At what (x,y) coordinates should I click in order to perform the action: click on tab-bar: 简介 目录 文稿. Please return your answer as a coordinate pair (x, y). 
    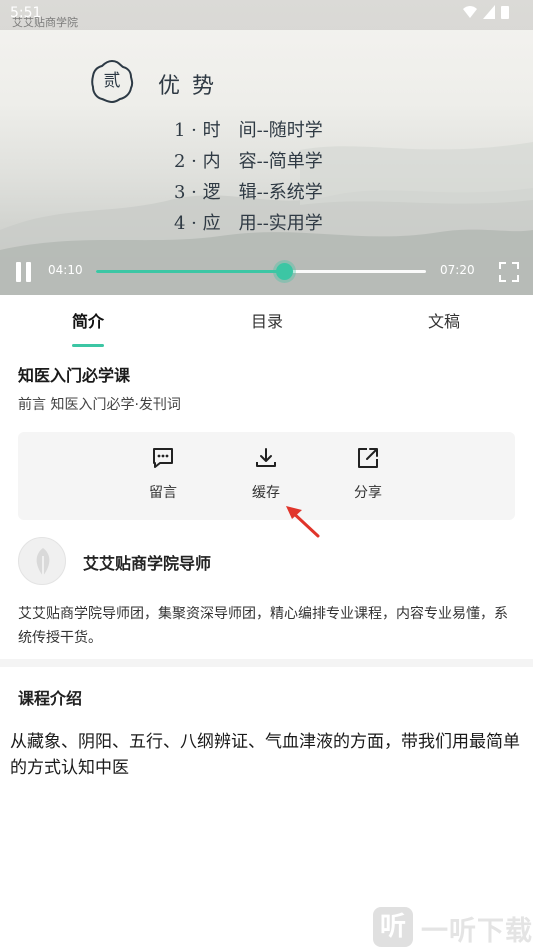
    Looking at the image, I should click on (266, 322).